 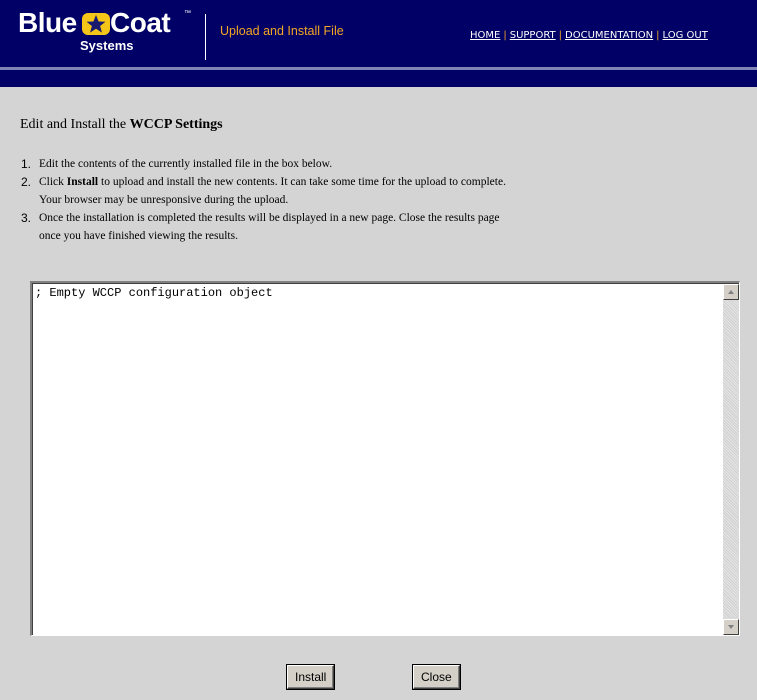 What do you see at coordinates (96, 24) in the screenshot?
I see `star-icon` at bounding box center [96, 24].